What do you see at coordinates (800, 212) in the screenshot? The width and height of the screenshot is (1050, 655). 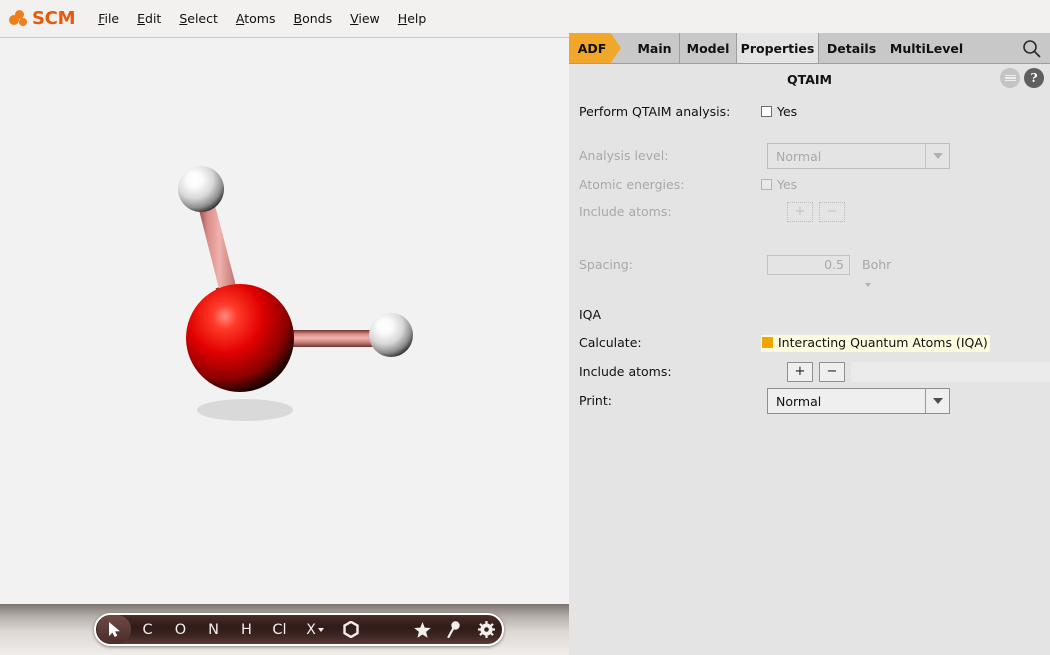 I see `include-atoms-qtaim-add-button: +` at bounding box center [800, 212].